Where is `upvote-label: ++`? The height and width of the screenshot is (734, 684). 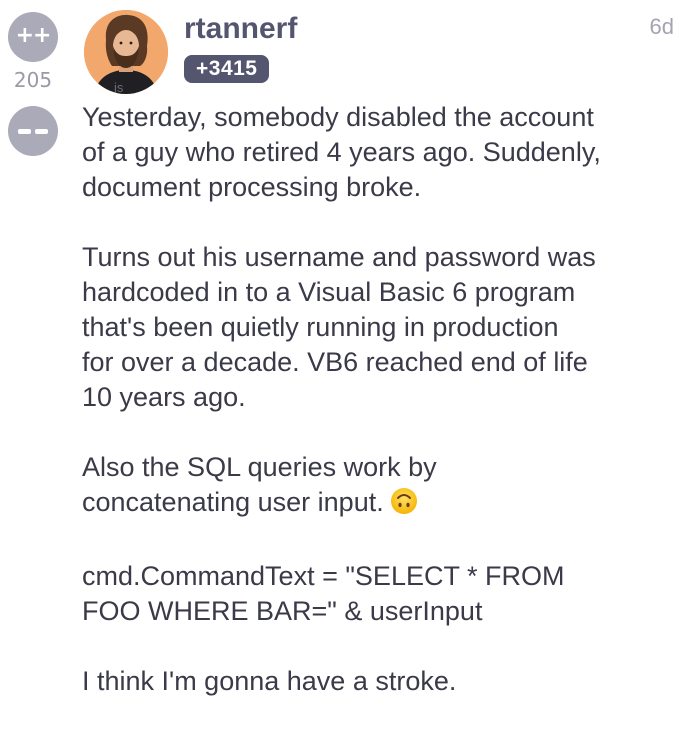 upvote-label: ++ is located at coordinates (33, 35).